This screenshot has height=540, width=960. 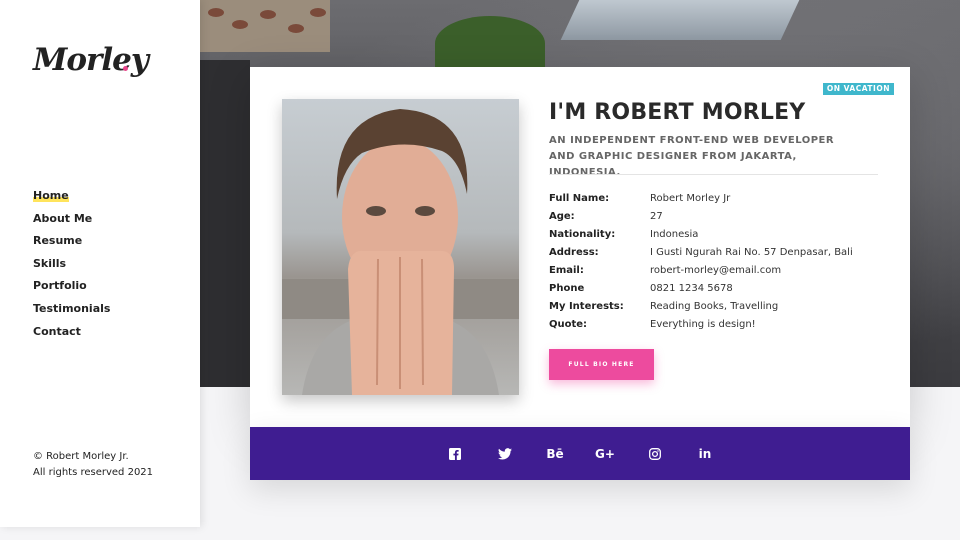 What do you see at coordinates (568, 324) in the screenshot?
I see `info-label: Quote:` at bounding box center [568, 324].